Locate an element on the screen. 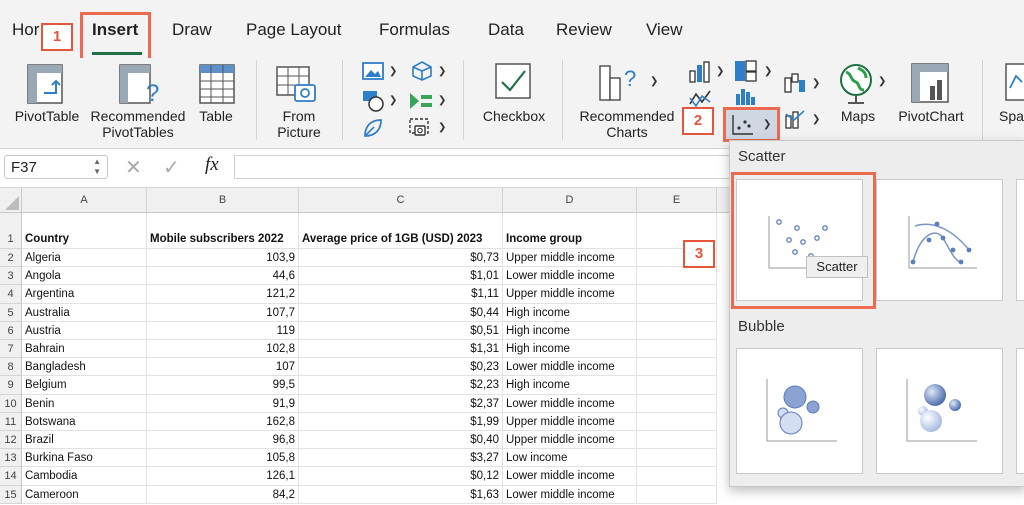  tab-page-layout: Page Layout is located at coordinates (293, 30).